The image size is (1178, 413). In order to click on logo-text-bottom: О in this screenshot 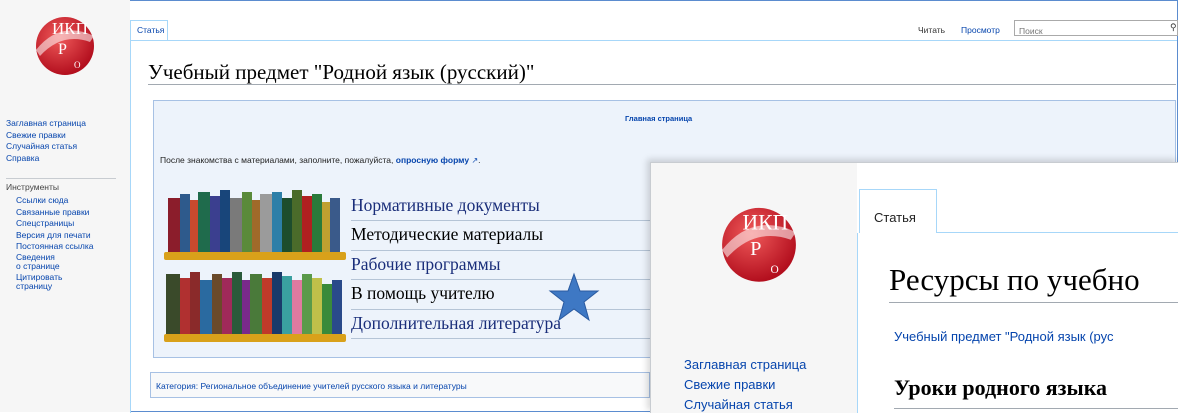, I will do `click(77, 65)`.